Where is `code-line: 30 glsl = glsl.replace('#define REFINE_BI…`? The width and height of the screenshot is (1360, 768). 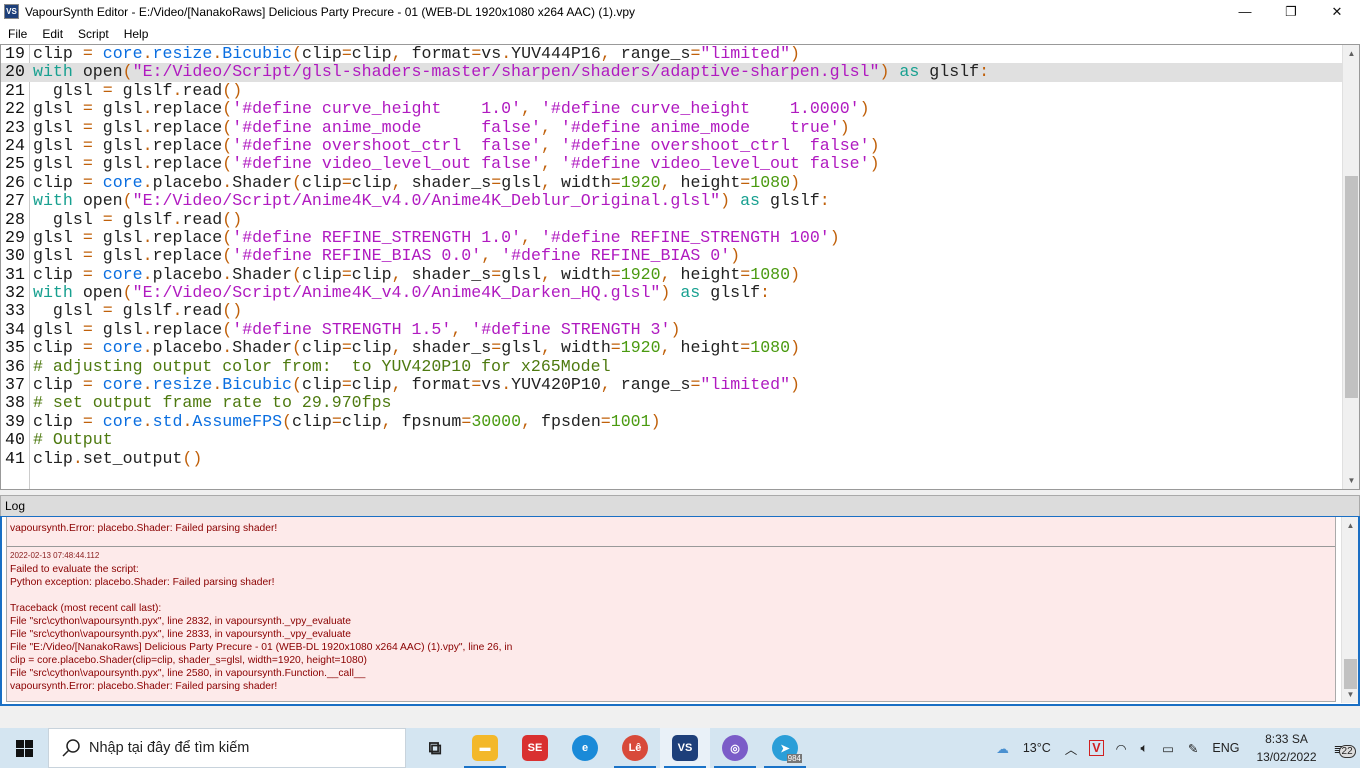 code-line: 30 glsl = glsl.replace('#define REFINE_BI… is located at coordinates (671, 255).